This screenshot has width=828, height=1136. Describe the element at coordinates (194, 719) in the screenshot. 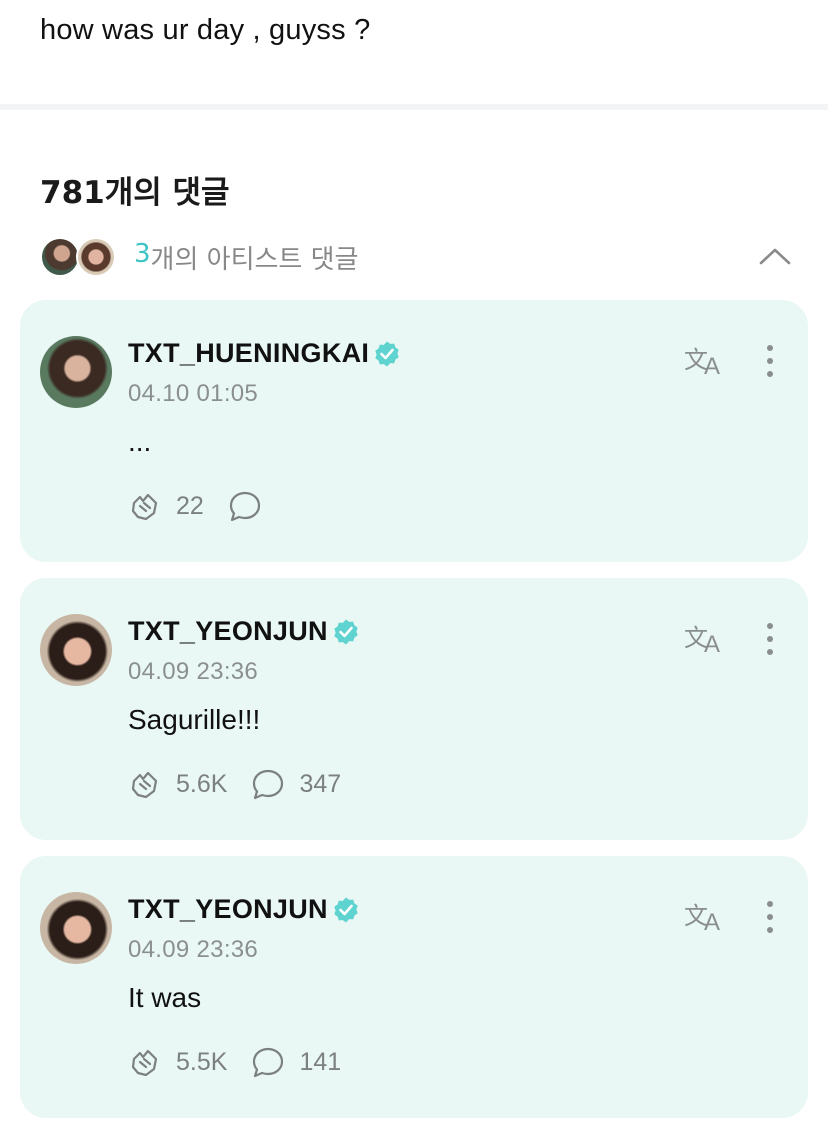

I see `comment-text: Sagurille!!!` at that location.